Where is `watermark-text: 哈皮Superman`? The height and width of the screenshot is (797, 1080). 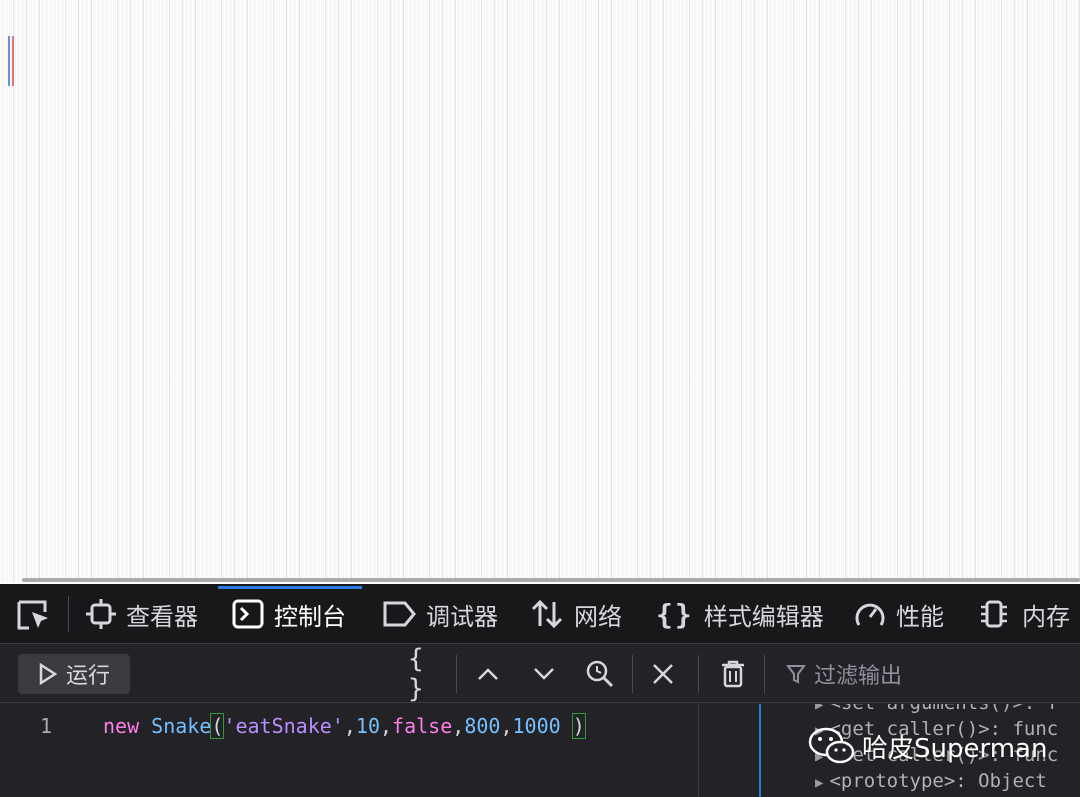
watermark-text: 哈皮Superman is located at coordinates (955, 748).